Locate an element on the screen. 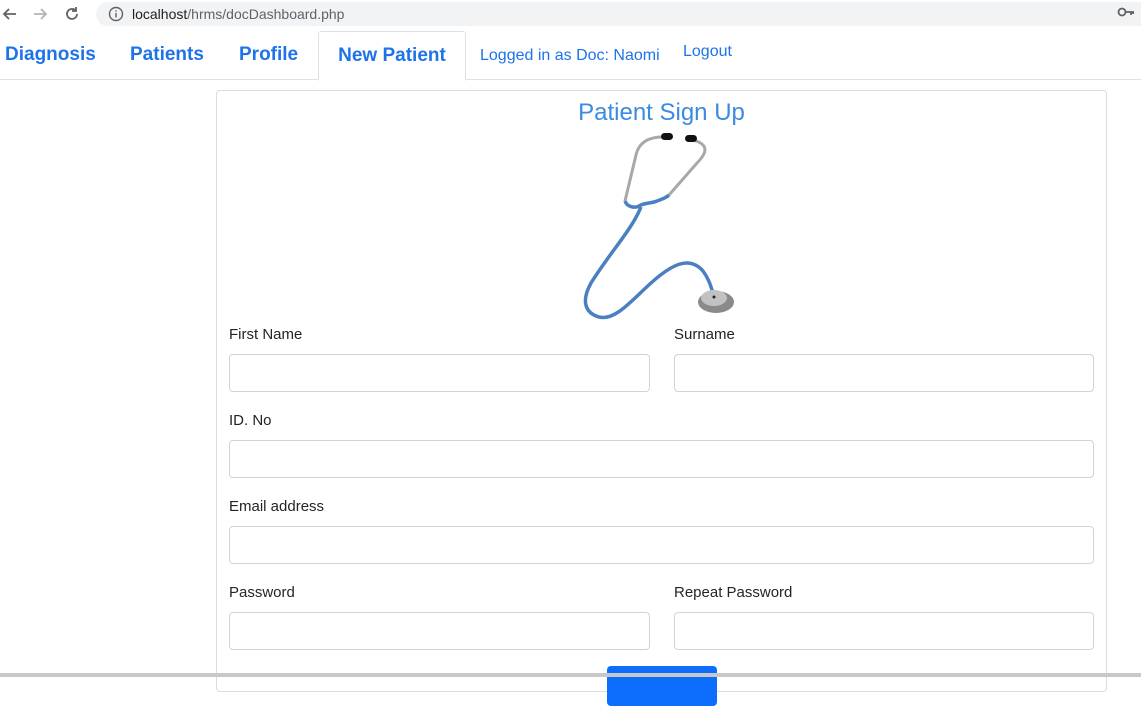  repeat-password-label: Repeat Password is located at coordinates (733, 592).